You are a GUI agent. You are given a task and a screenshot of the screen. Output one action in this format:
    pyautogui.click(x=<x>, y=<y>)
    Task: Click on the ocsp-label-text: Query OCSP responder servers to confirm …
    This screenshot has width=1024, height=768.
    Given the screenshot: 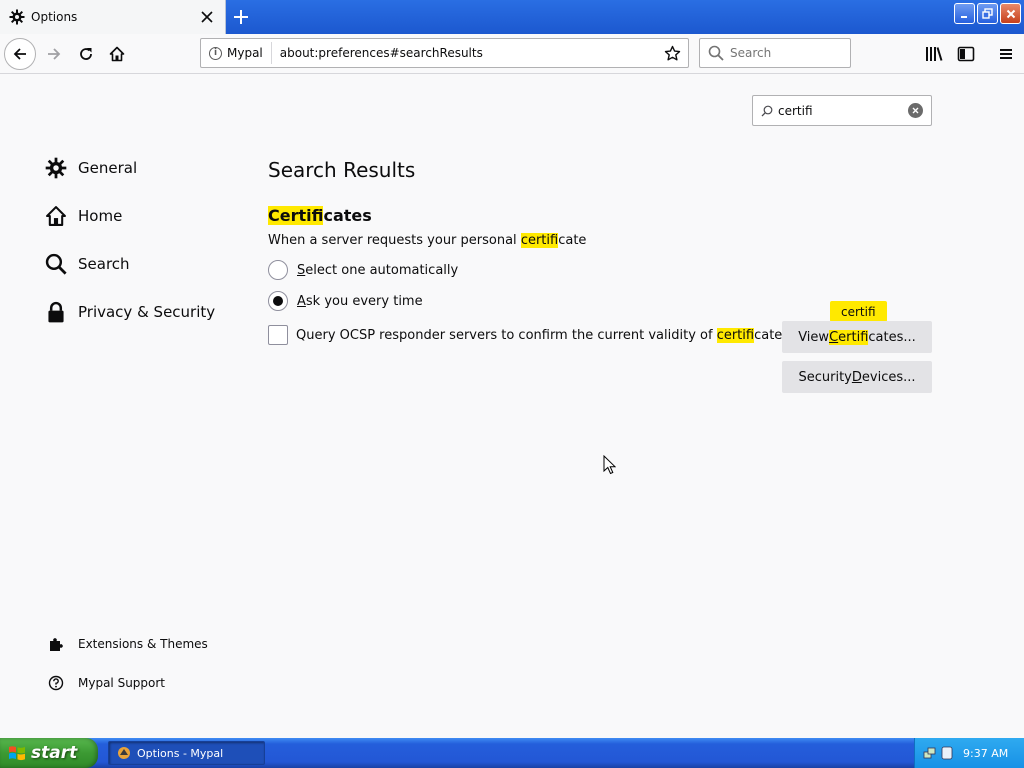 What is the action you would take?
    pyautogui.click(x=506, y=335)
    